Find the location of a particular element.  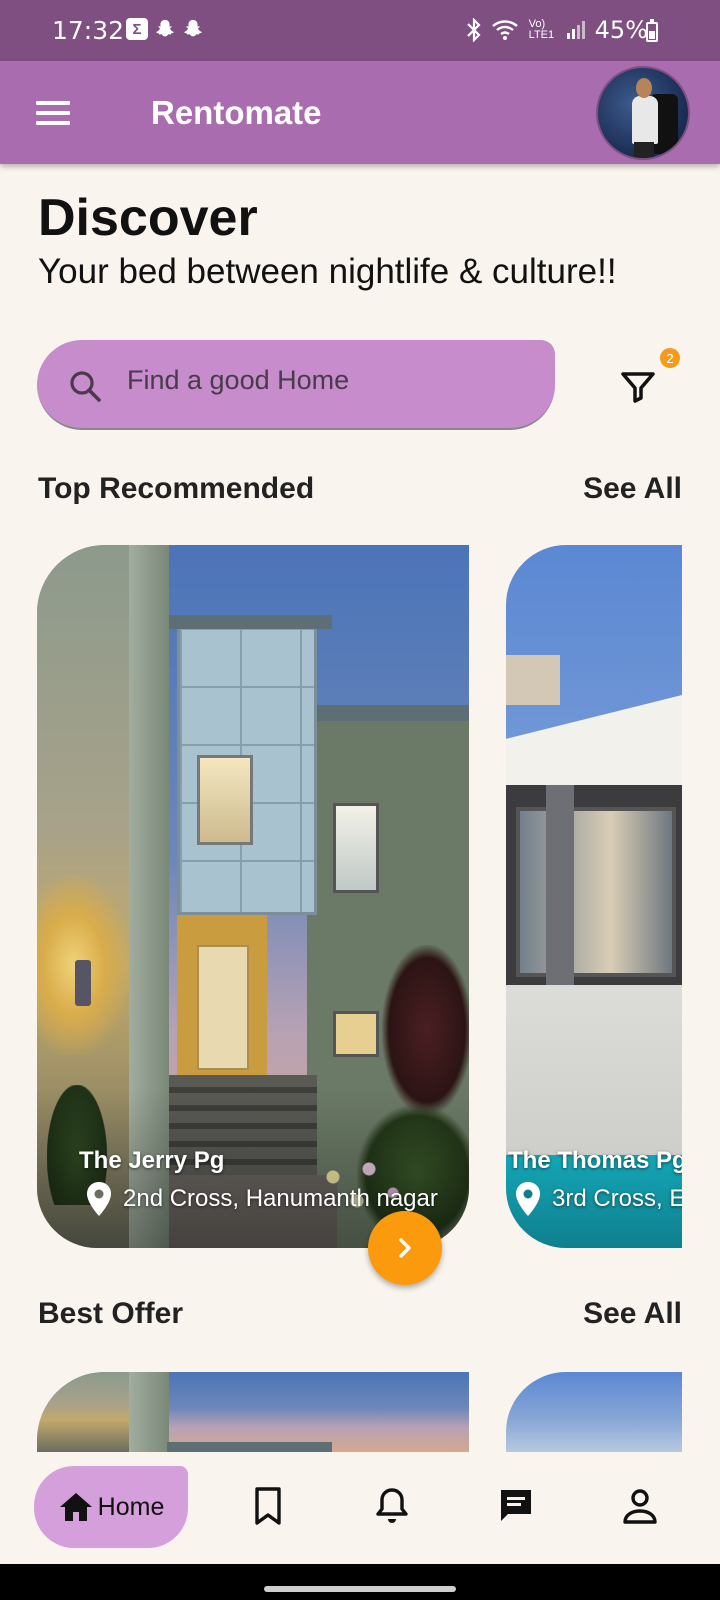

sigma-app-icon: Σ is located at coordinates (137, 29).